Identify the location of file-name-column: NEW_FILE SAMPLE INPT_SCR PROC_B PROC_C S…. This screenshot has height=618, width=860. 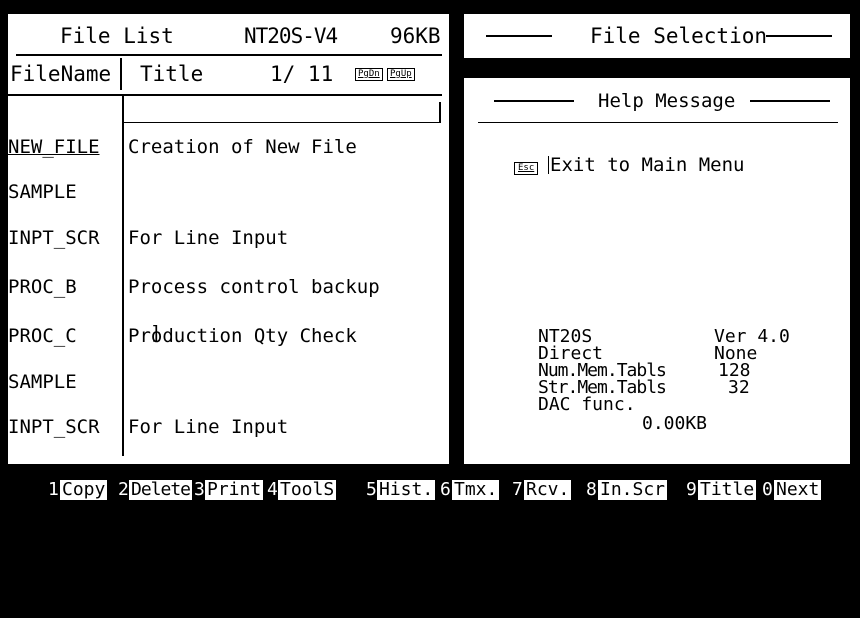
(54, 360).